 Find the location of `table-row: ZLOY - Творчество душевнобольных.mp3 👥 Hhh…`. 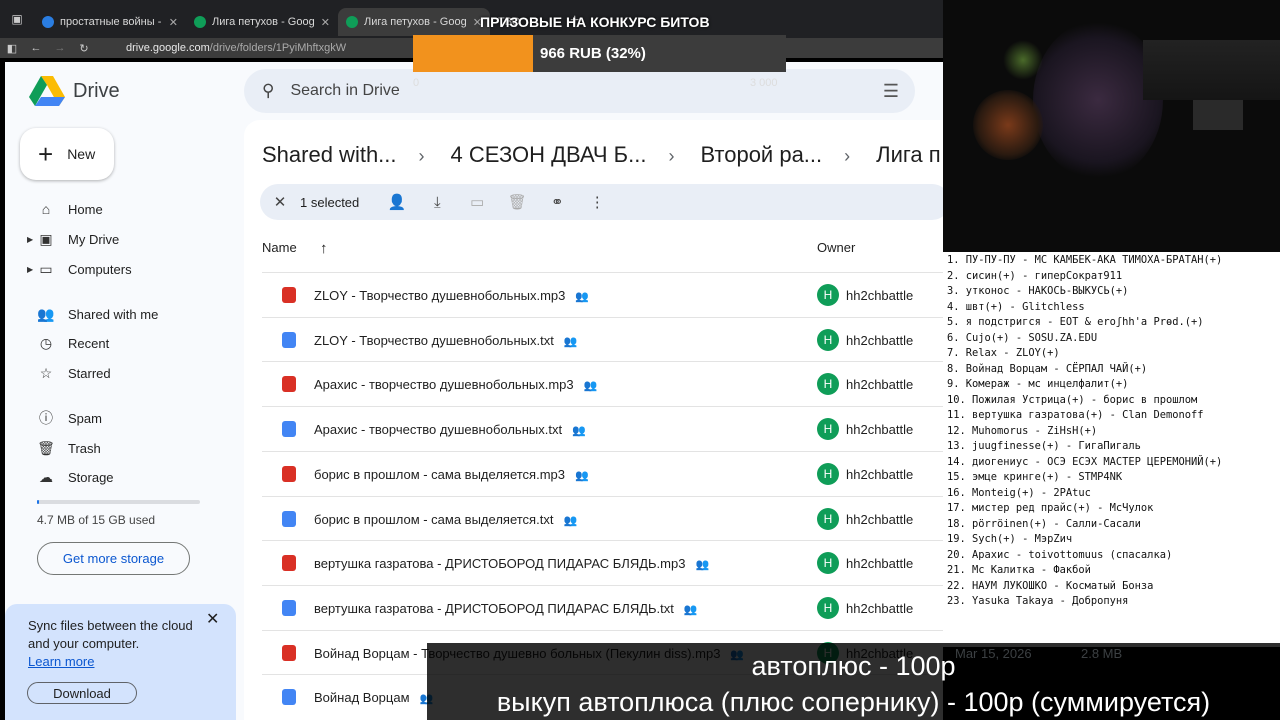

table-row: ZLOY - Творчество душевнобольных.mp3 👥 Hhh… is located at coordinates (602, 294).